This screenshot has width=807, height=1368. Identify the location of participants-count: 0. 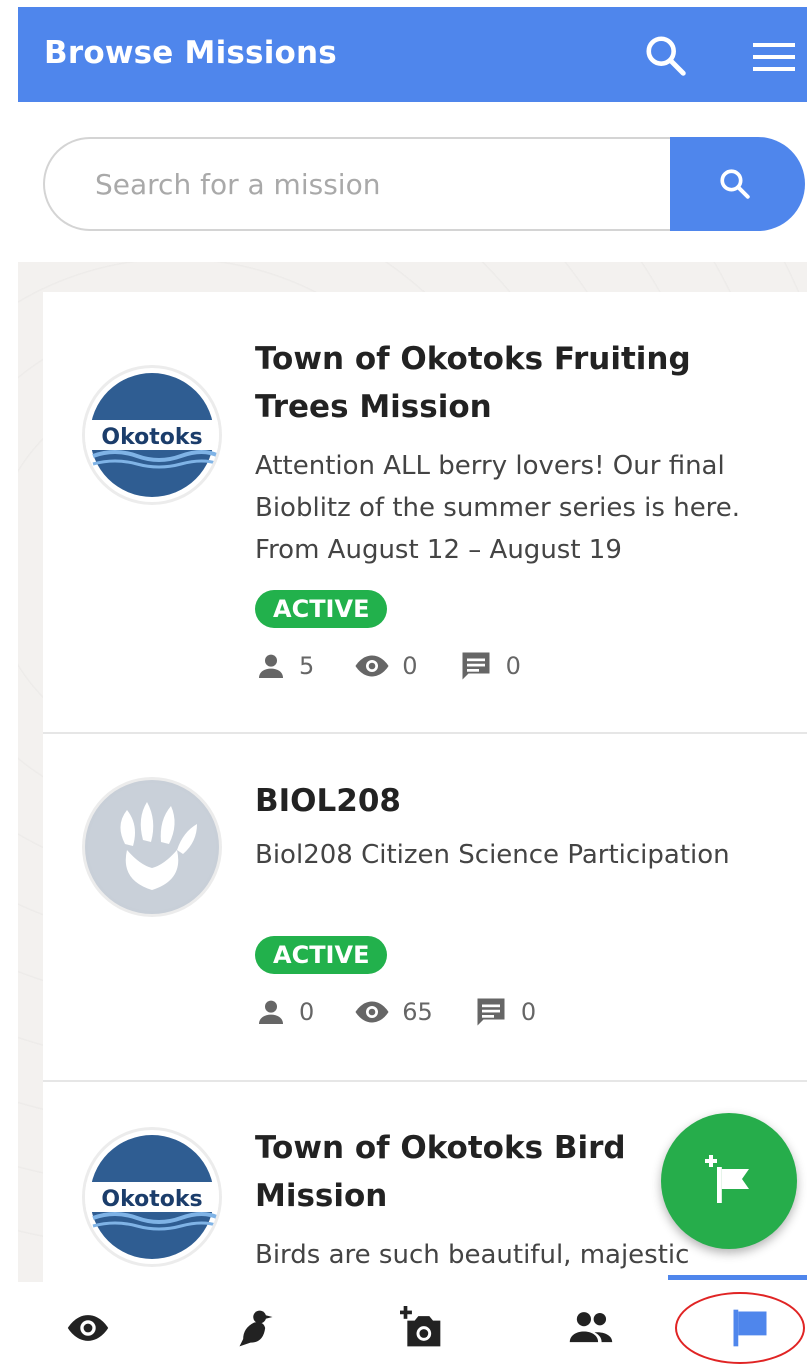
(307, 1012).